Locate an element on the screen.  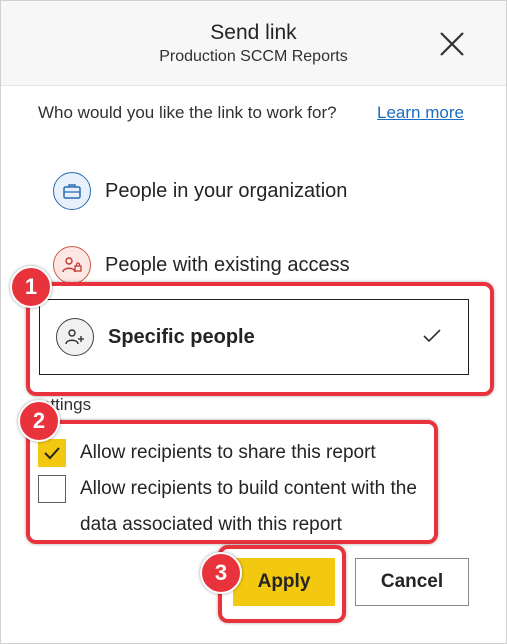
briefcase-icon is located at coordinates (72, 191).